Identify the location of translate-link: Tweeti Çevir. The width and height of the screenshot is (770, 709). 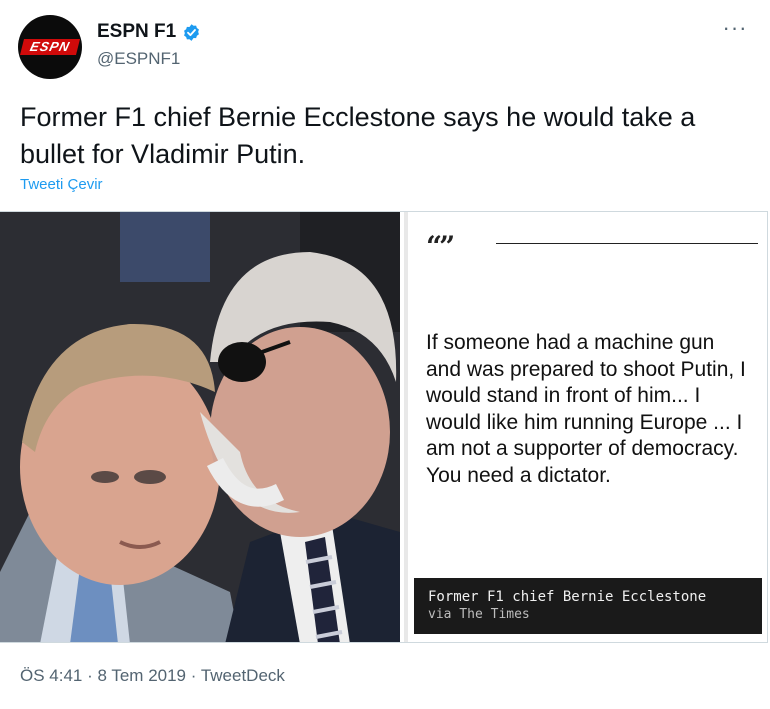
(61, 184).